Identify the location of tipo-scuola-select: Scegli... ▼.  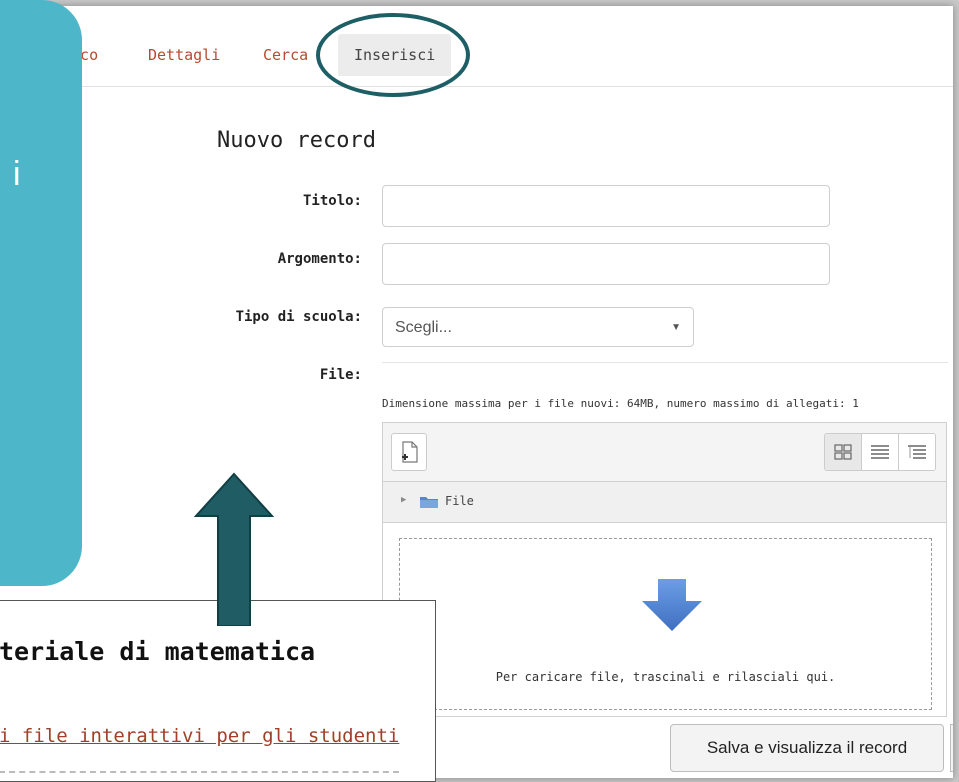
(538, 327).